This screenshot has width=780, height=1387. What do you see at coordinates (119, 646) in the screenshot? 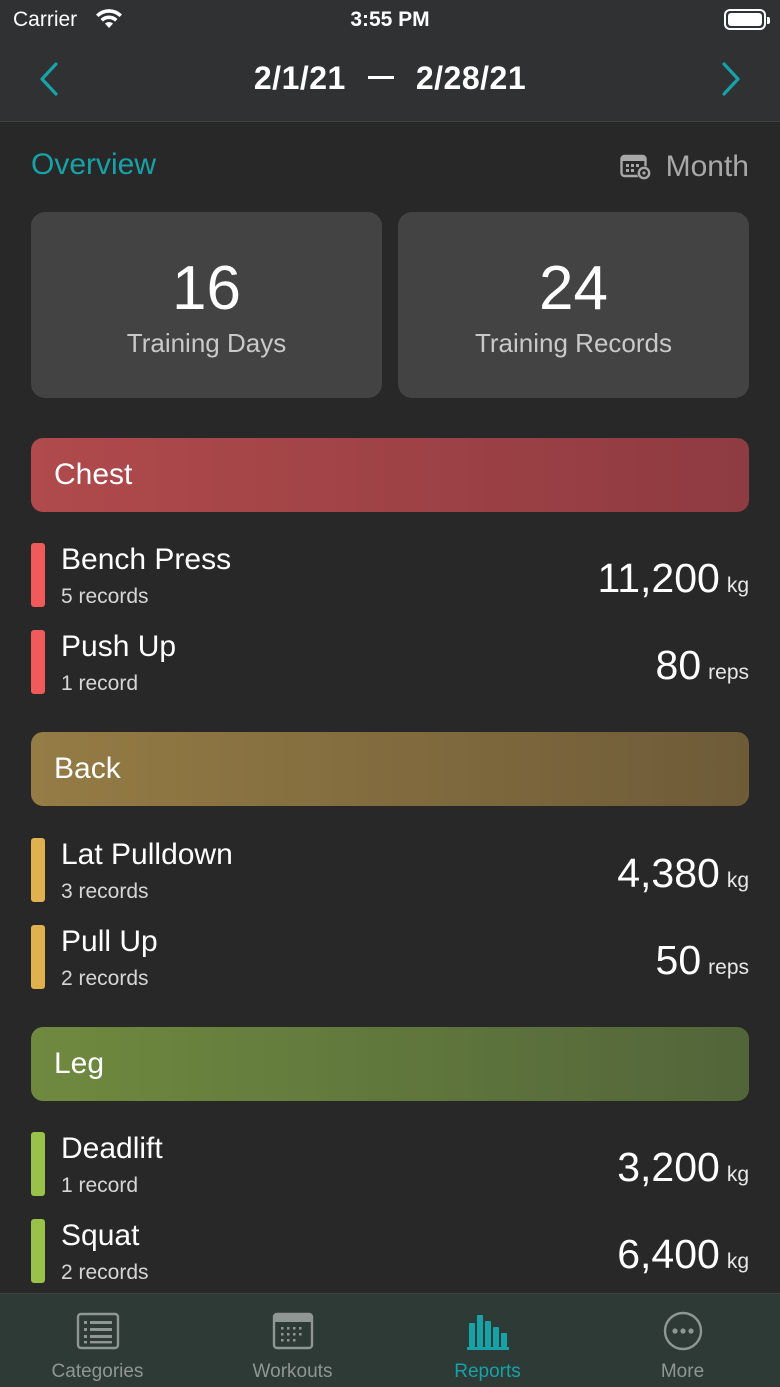
I see `exercise-name: Push Up` at bounding box center [119, 646].